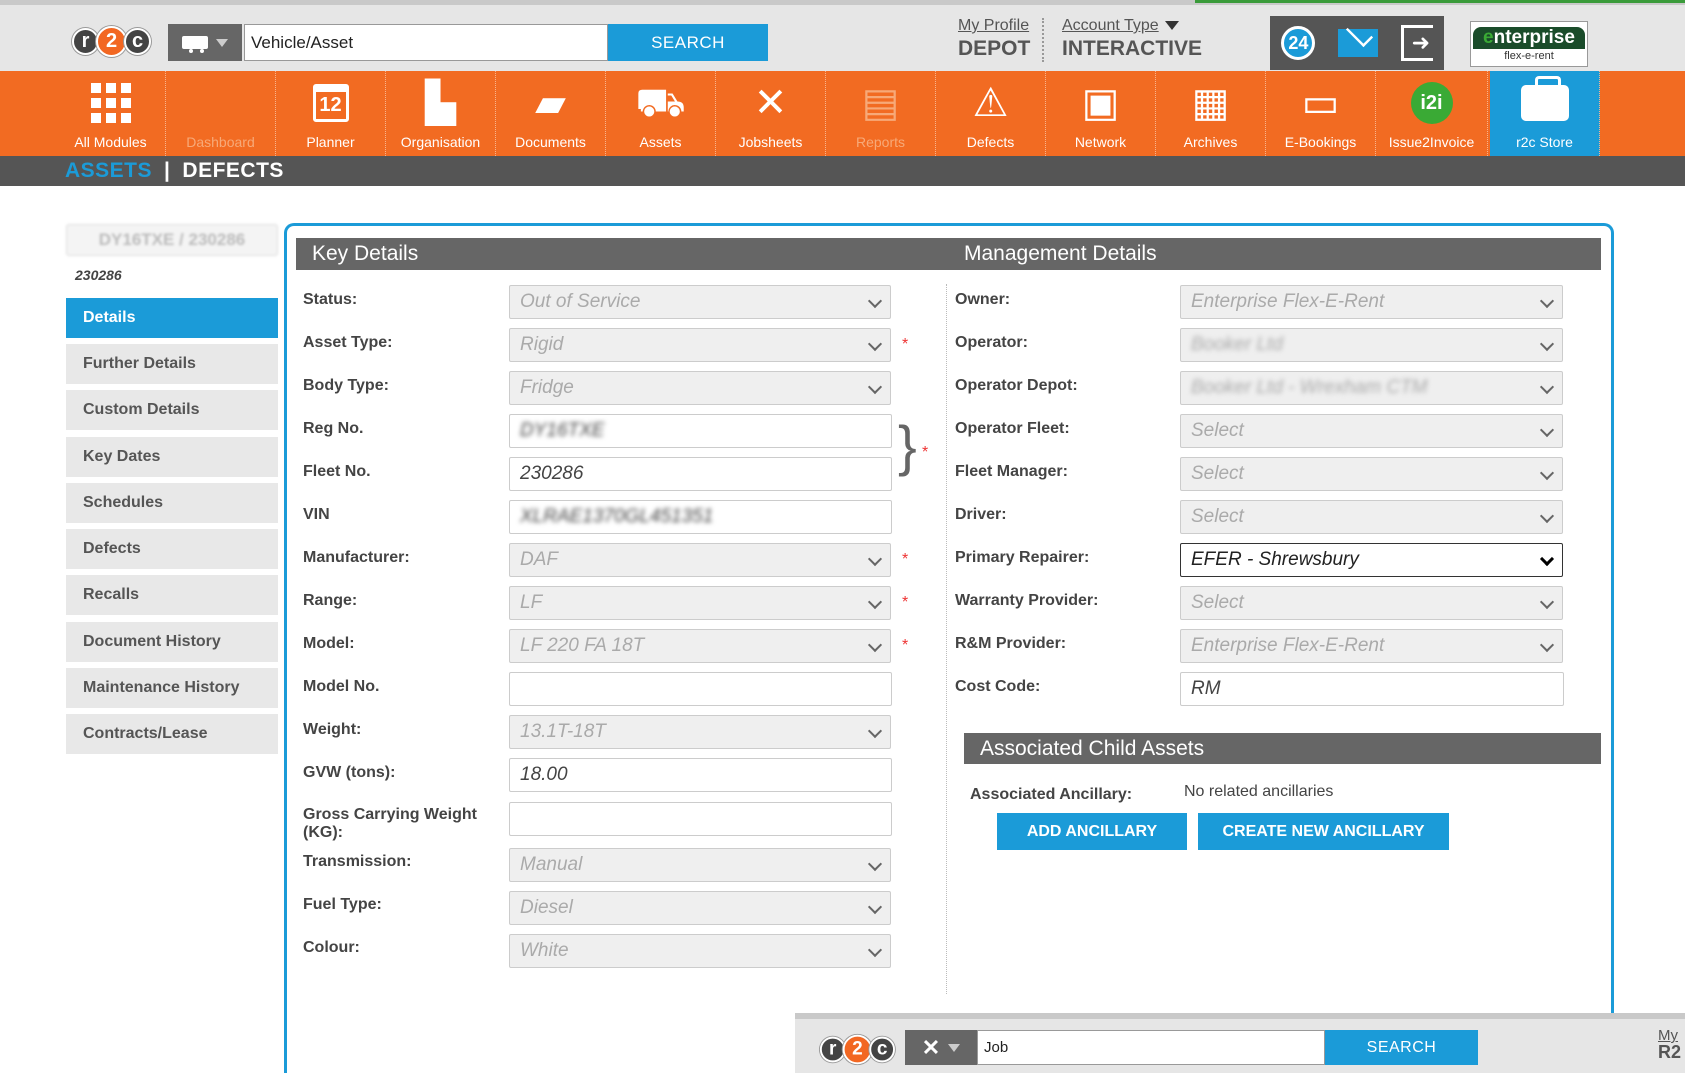  What do you see at coordinates (1371, 474) in the screenshot?
I see `fleet-manager-select: Select` at bounding box center [1371, 474].